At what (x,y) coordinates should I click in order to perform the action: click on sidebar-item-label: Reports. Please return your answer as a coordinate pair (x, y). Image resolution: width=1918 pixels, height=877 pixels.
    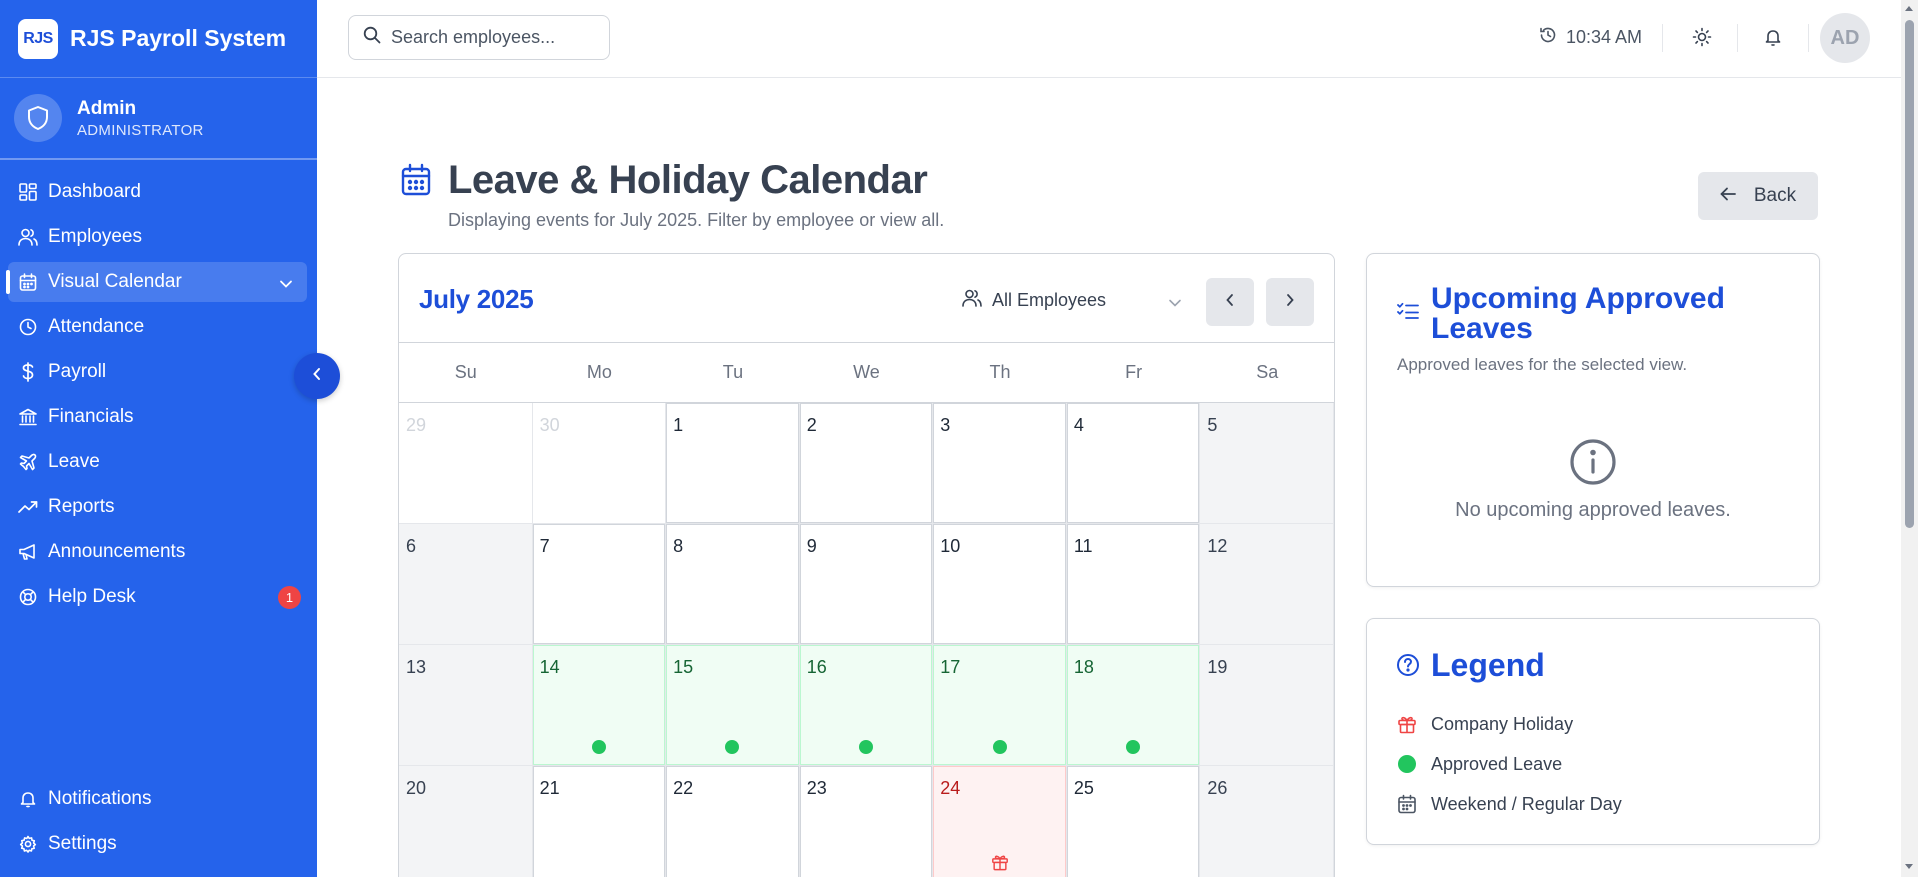
    Looking at the image, I should click on (81, 506).